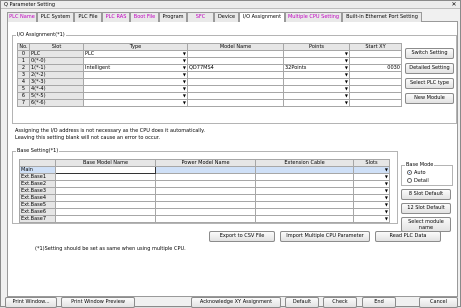 The height and width of the screenshot is (308, 461). What do you see at coordinates (429, 98) in the screenshot?
I see `new-module-button: New Module` at bounding box center [429, 98].